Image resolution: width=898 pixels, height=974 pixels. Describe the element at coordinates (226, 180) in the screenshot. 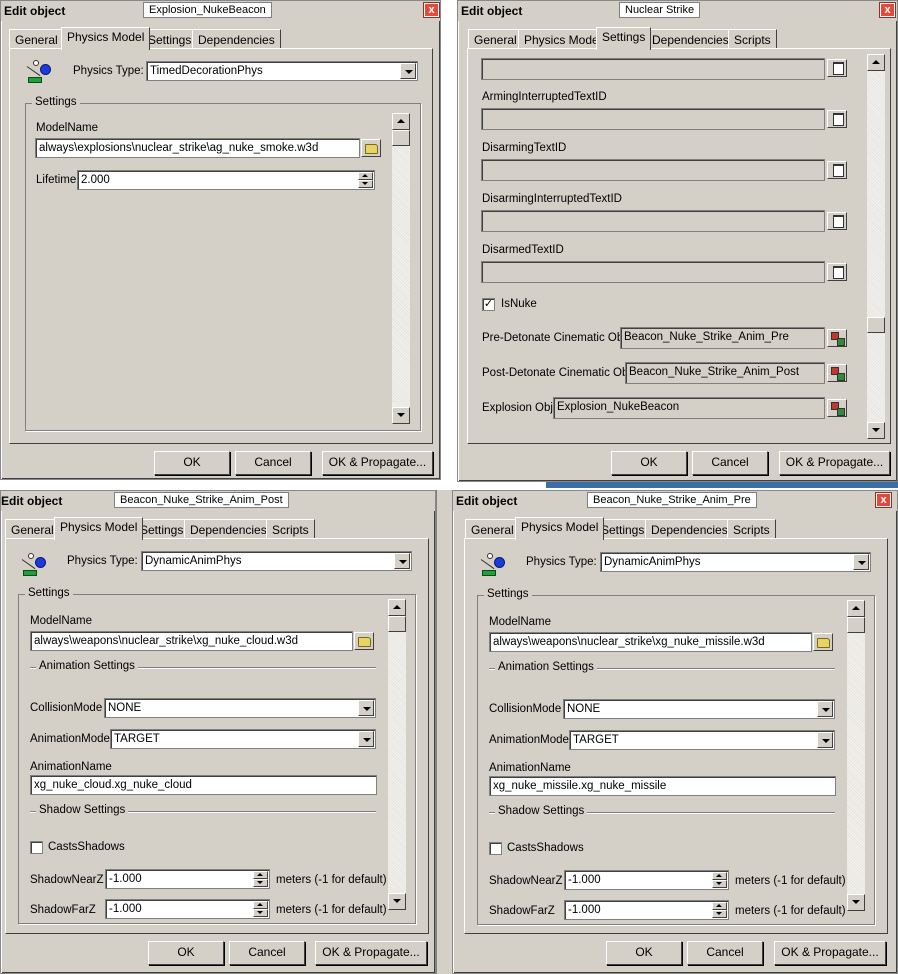

I see `lifetime-input: 2.000` at that location.